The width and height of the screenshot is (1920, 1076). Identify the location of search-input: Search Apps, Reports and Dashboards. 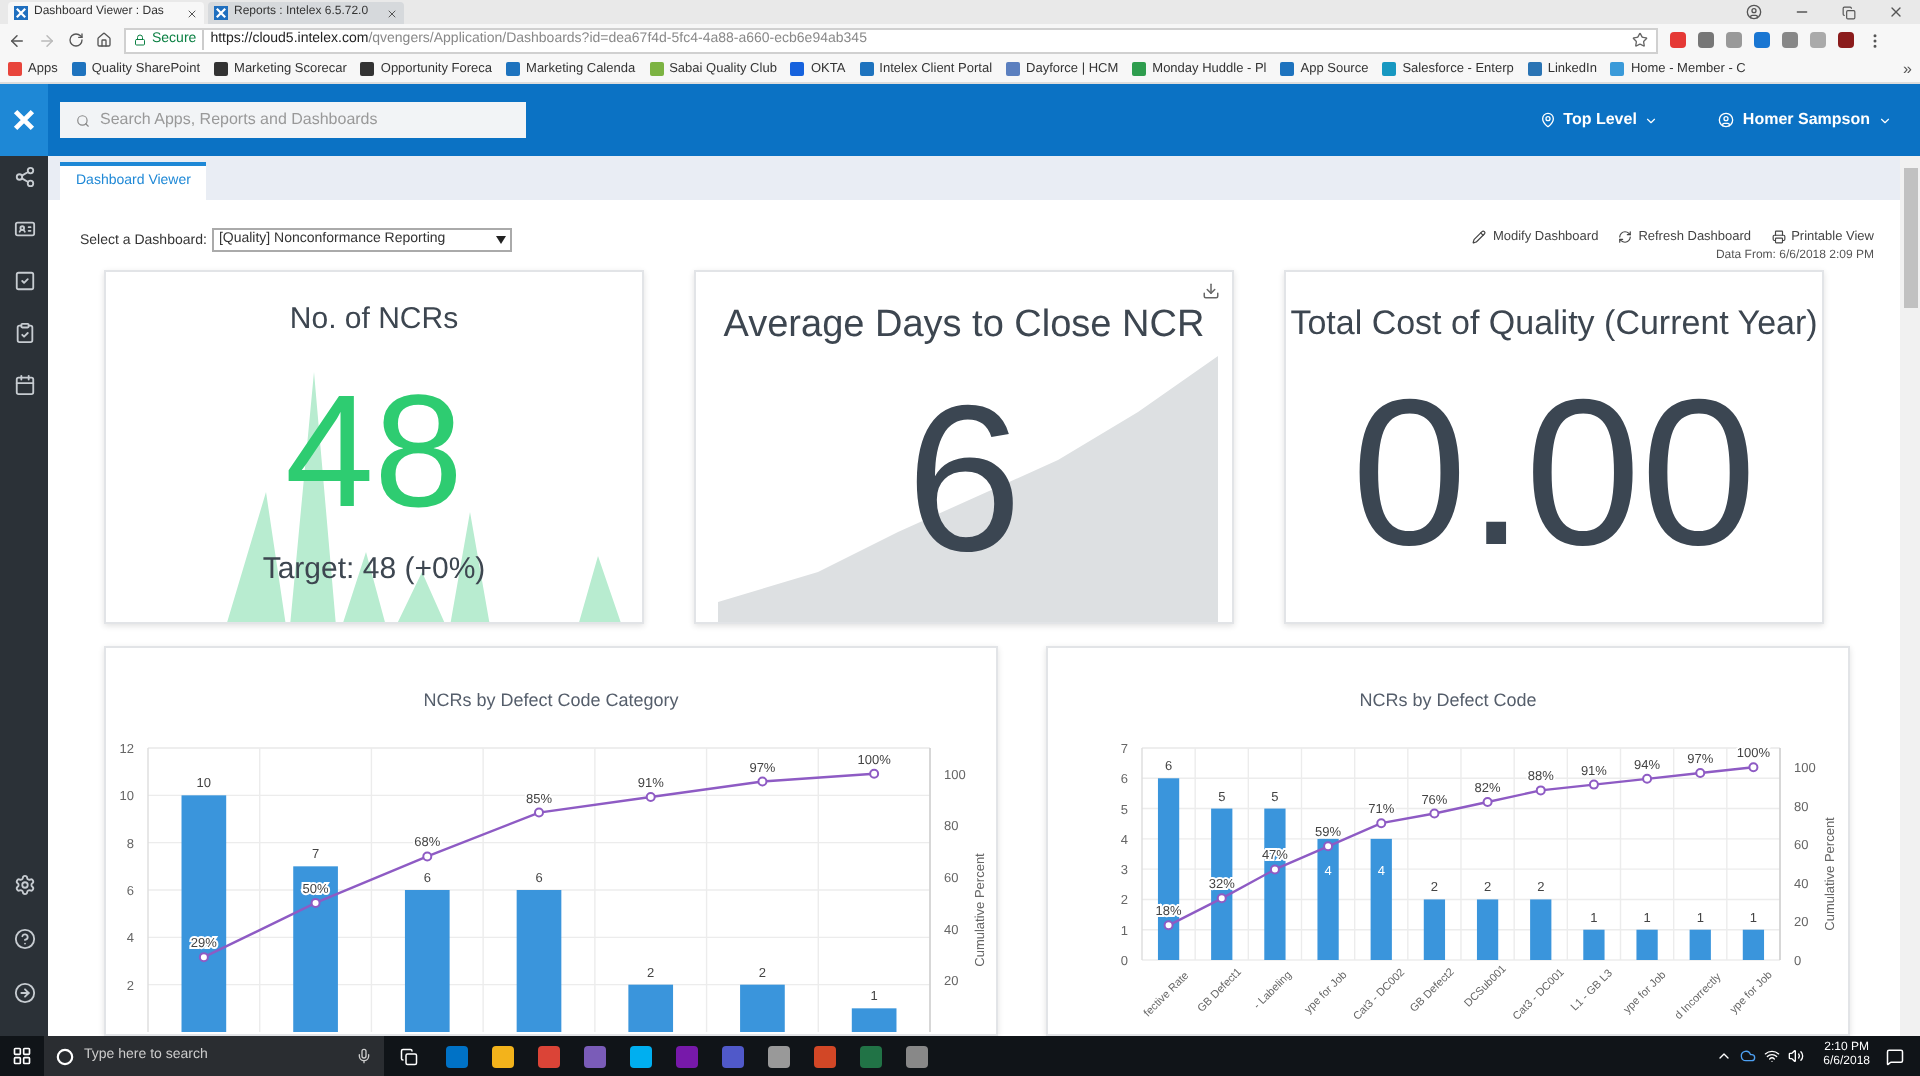
(305, 120).